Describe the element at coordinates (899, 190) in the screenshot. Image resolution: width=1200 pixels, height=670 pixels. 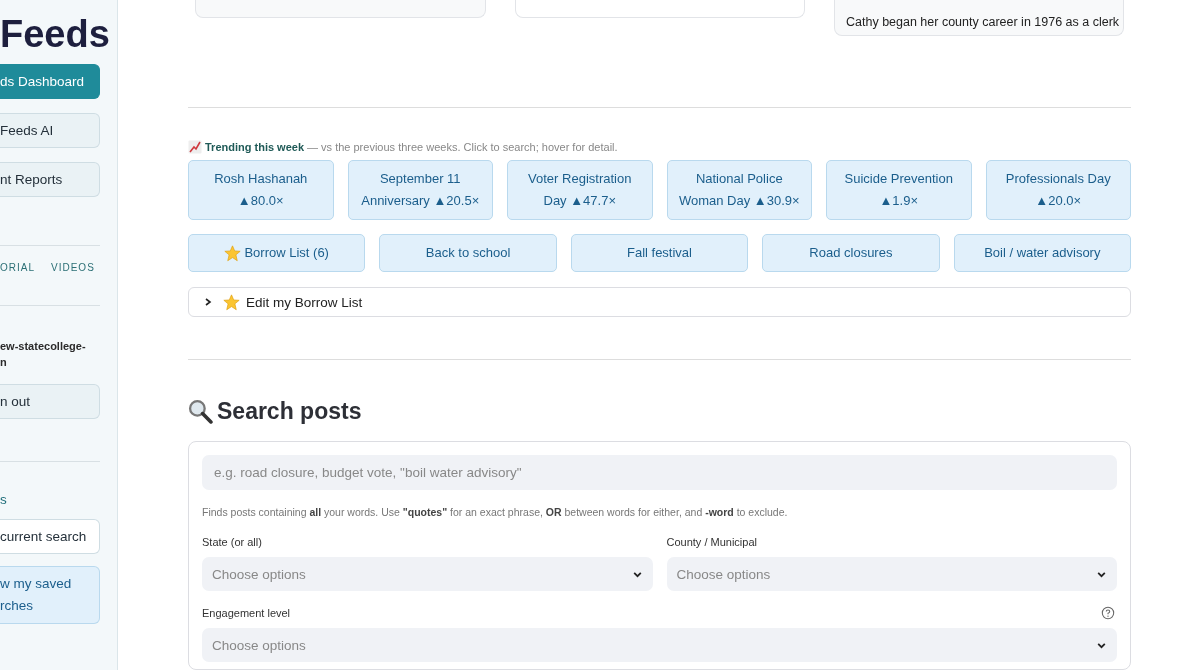
I see `trending-chip: Suicide Prevention ▲1.9×` at that location.